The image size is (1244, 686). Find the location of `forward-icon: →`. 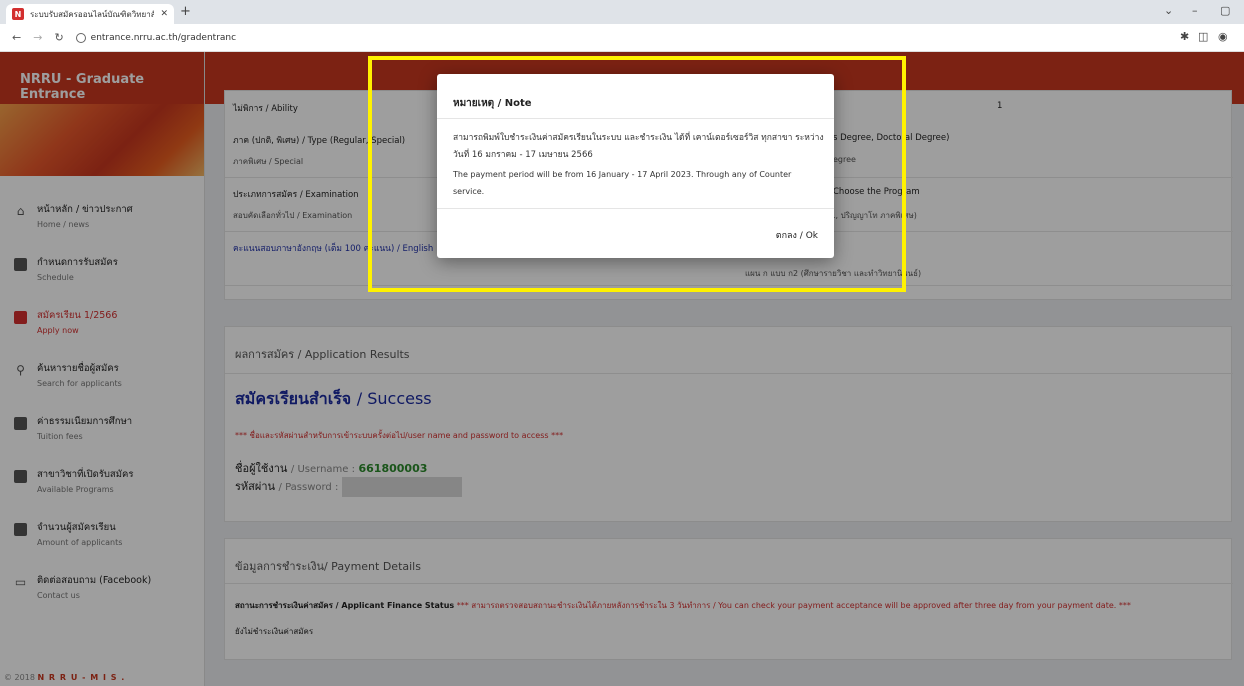

forward-icon: → is located at coordinates (37, 37).